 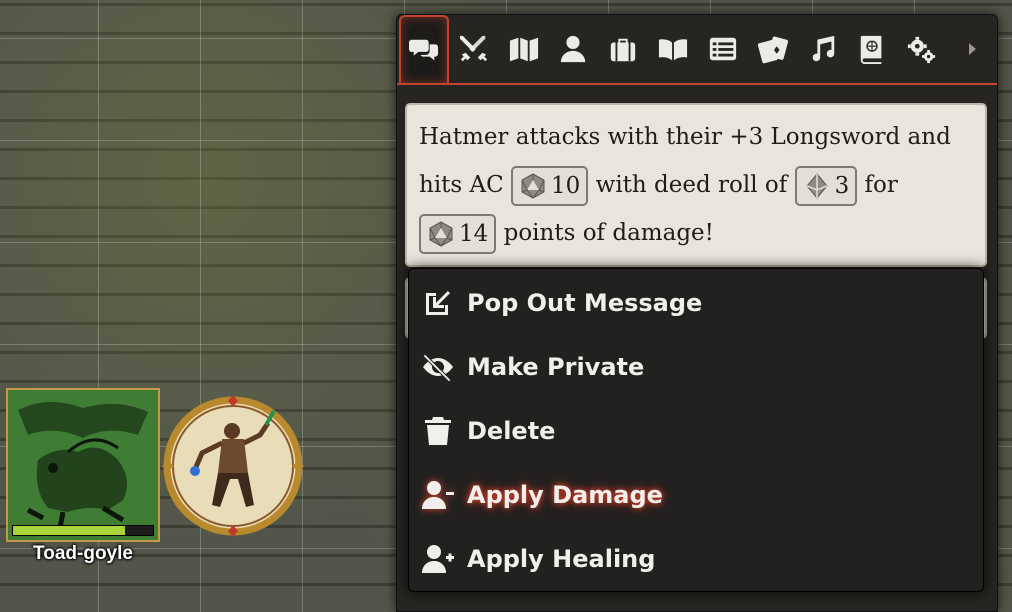 I want to click on menu-item-pop-out: Pop Out Message, so click(x=697, y=303).